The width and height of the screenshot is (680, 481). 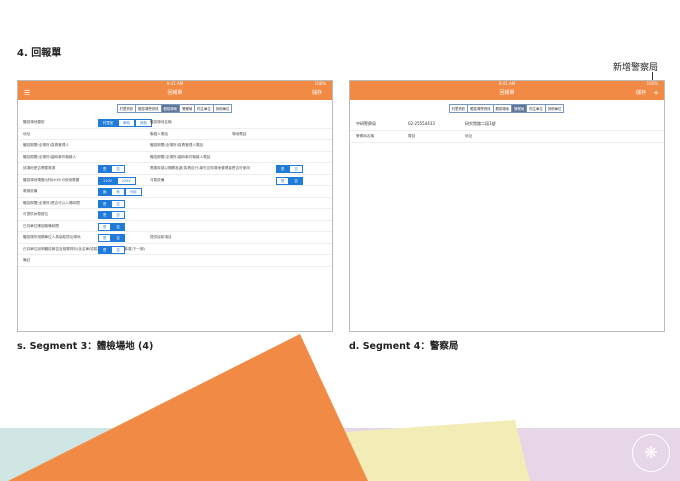 What do you see at coordinates (46, 145) in the screenshot?
I see `field-label: 體檢期間(全場所)負責管理人` at bounding box center [46, 145].